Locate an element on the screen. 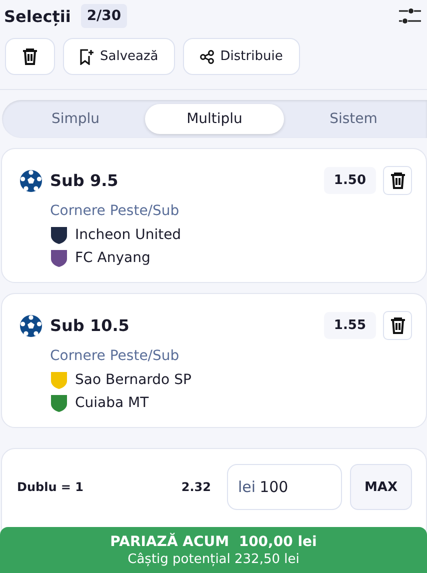 The height and width of the screenshot is (573, 427). odds-value: 1.55 is located at coordinates (350, 325).